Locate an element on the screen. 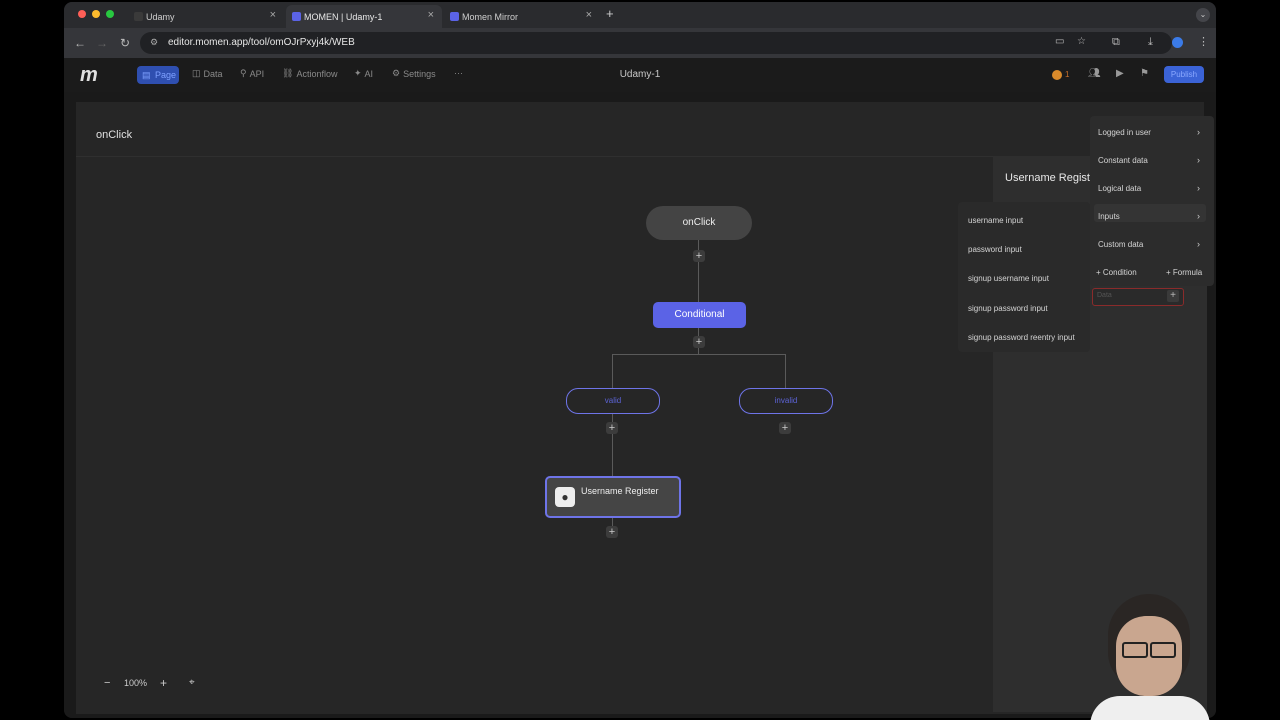 The width and height of the screenshot is (1280, 720). nav-page-label: Page is located at coordinates (166, 75).